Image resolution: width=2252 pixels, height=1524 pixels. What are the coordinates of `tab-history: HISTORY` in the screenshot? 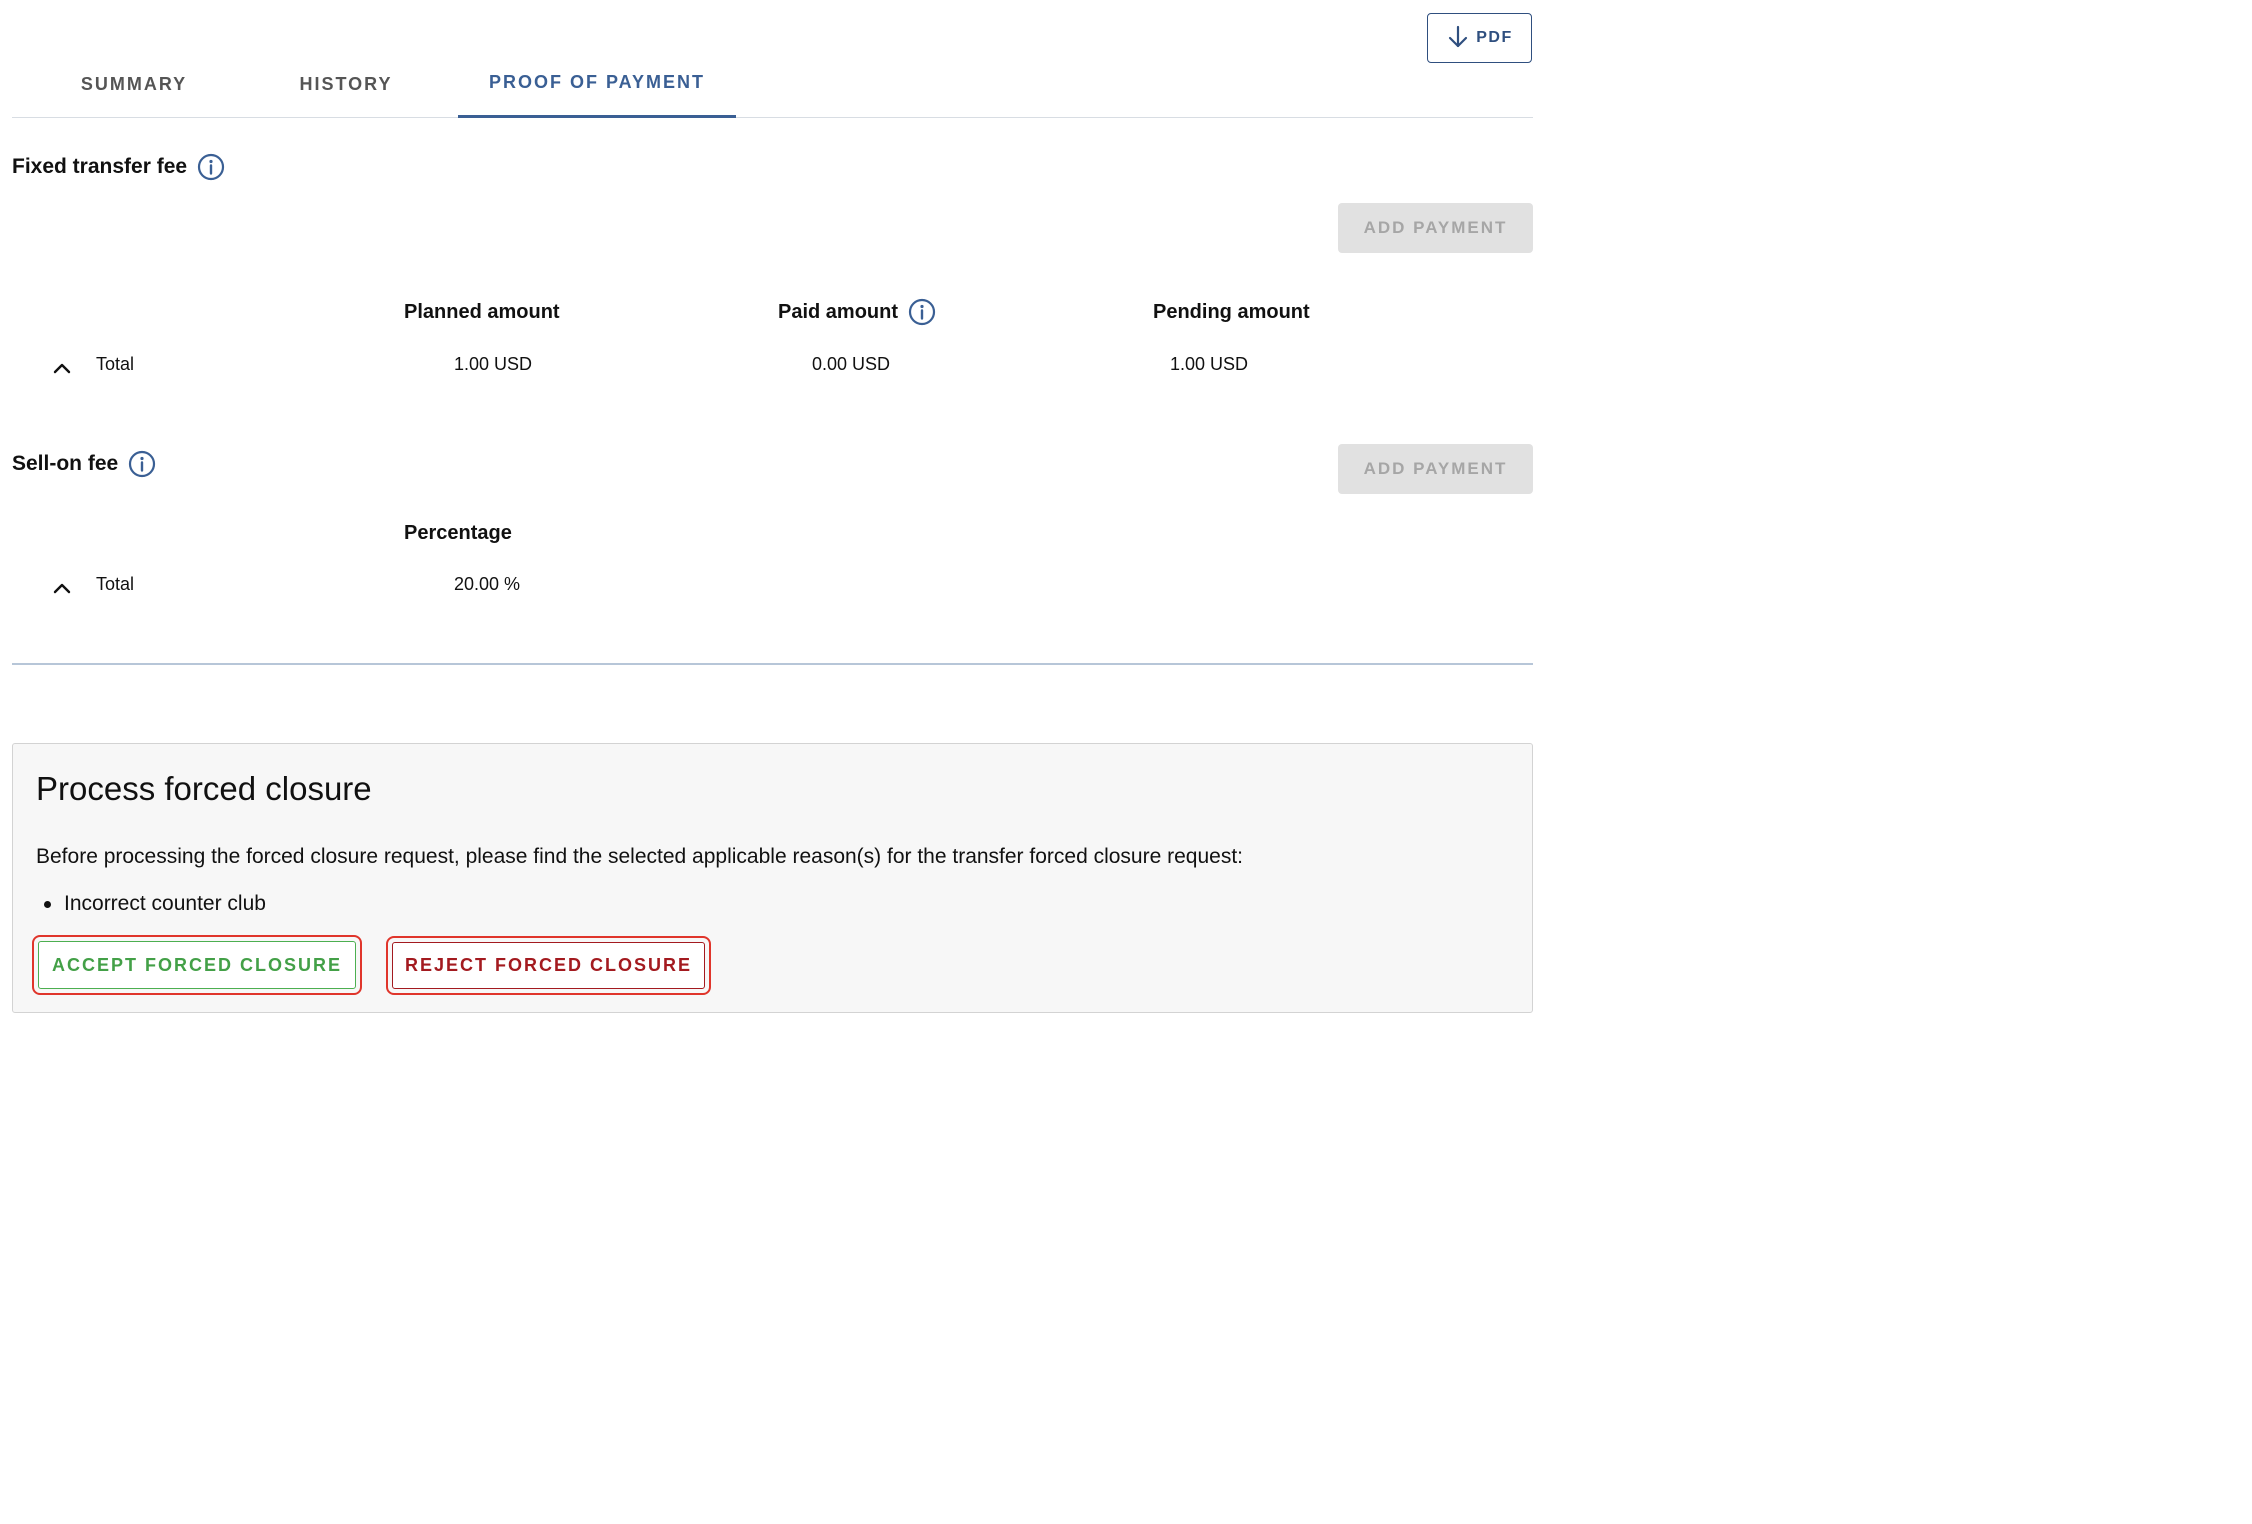 It's located at (346, 84).